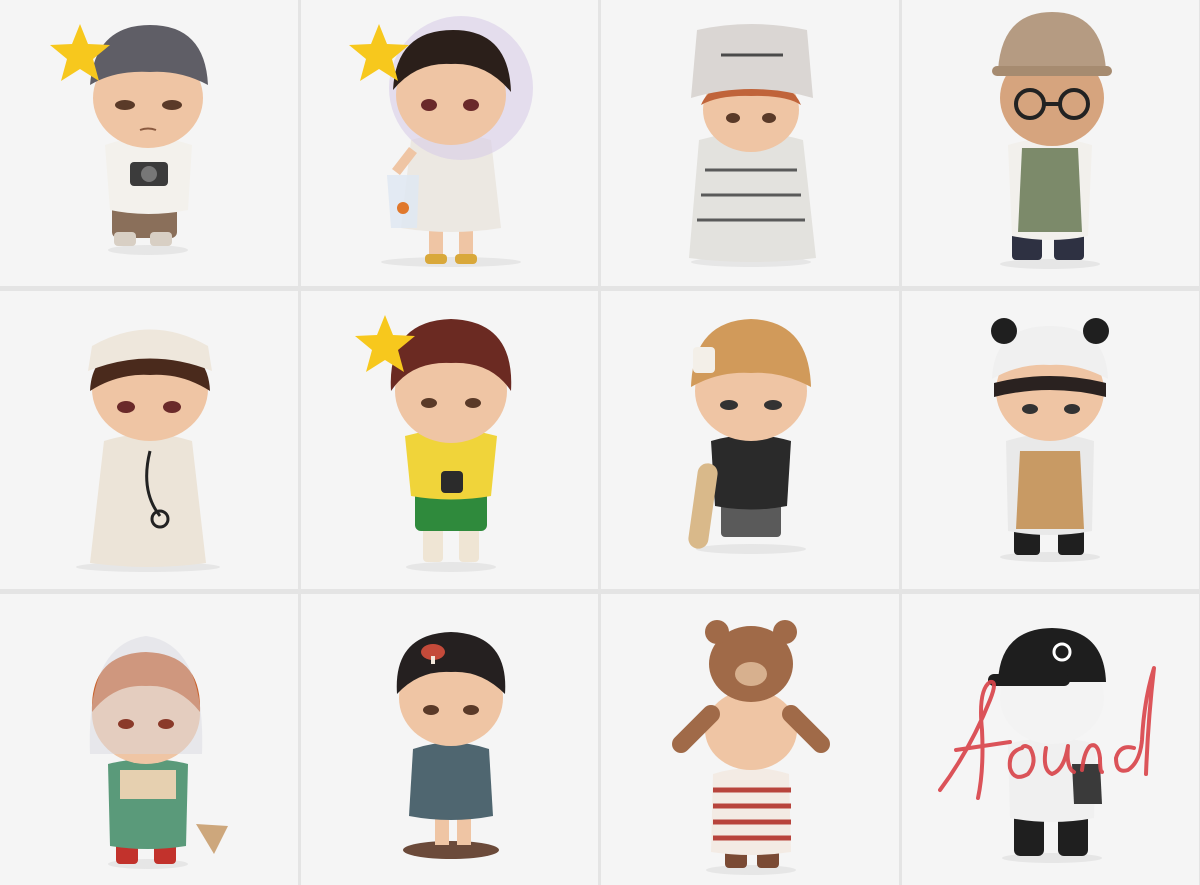 Image resolution: width=1200 pixels, height=885 pixels. I want to click on figure-mushroom-hair, so click(451, 745).